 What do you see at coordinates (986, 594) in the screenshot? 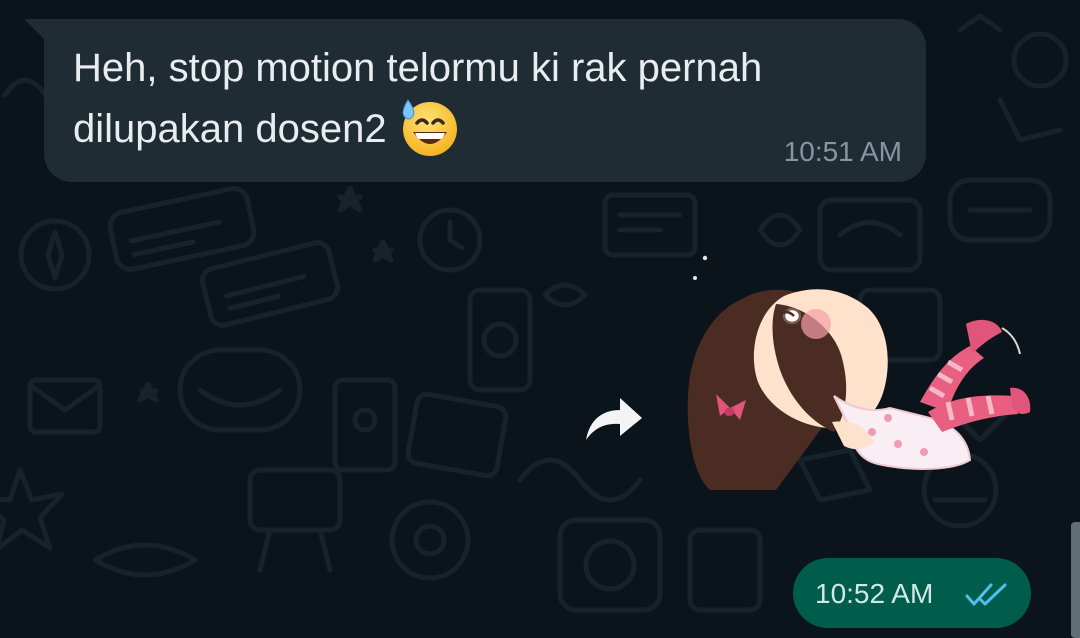
I see `double-check-read-icon` at bounding box center [986, 594].